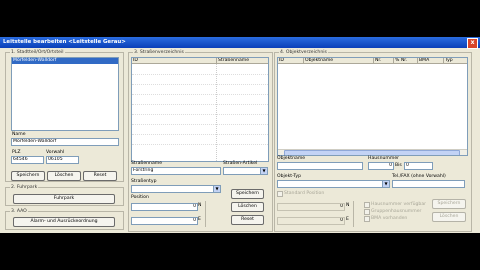 The image size is (480, 270). Describe the element at coordinates (159, 52) in the screenshot. I see `group-strassen-title: 3. Straßenverzeichnis` at that location.